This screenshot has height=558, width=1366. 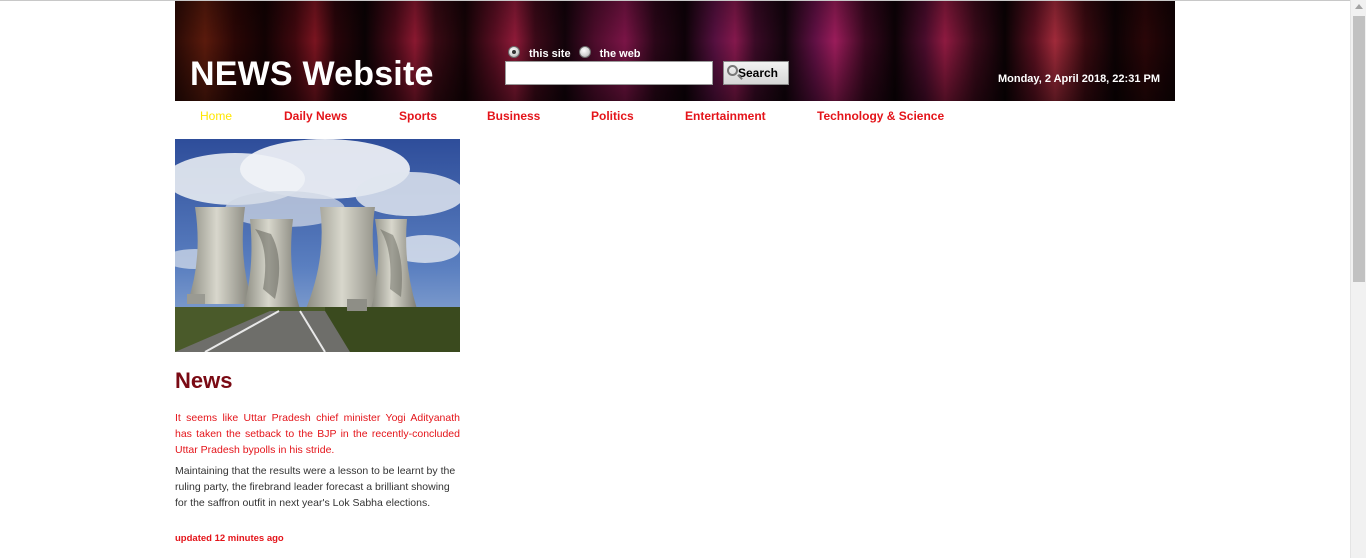 What do you see at coordinates (612, 116) in the screenshot?
I see `nav-item-politics: Politics` at bounding box center [612, 116].